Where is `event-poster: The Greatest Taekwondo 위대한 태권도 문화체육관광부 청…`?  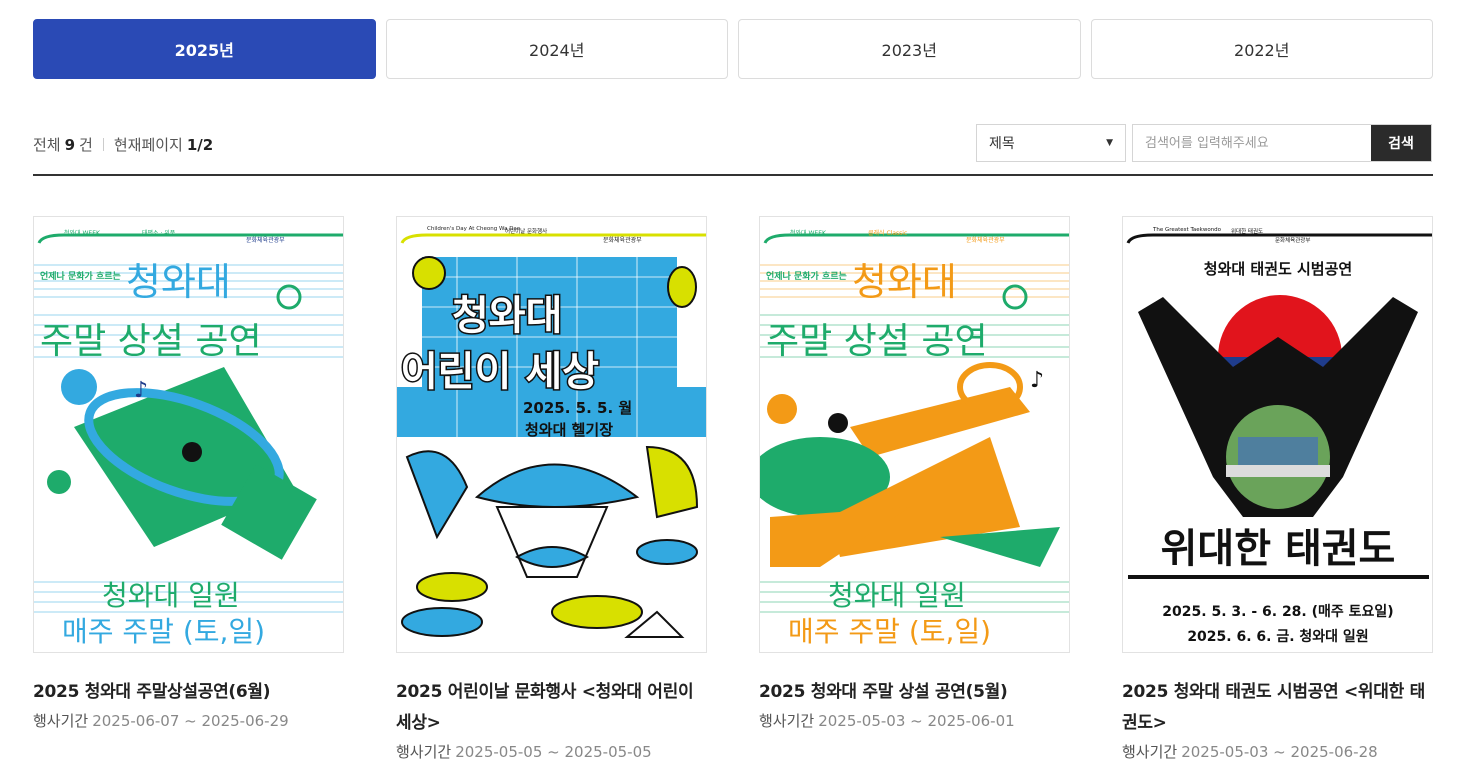 event-poster: The Greatest Taekwondo 위대한 태권도 문화체육관광부 청… is located at coordinates (1277, 434).